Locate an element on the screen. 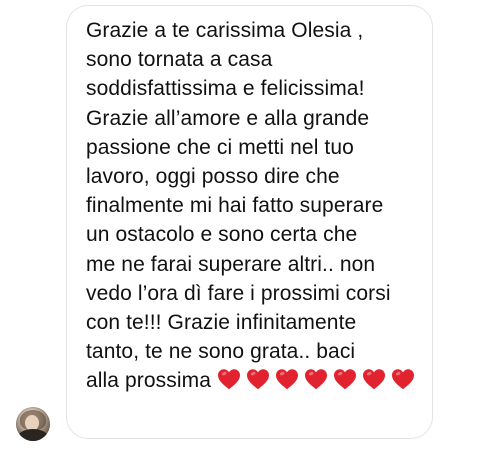 The image size is (500, 449). message-line: me ne farai superare altri.. non is located at coordinates (231, 264).